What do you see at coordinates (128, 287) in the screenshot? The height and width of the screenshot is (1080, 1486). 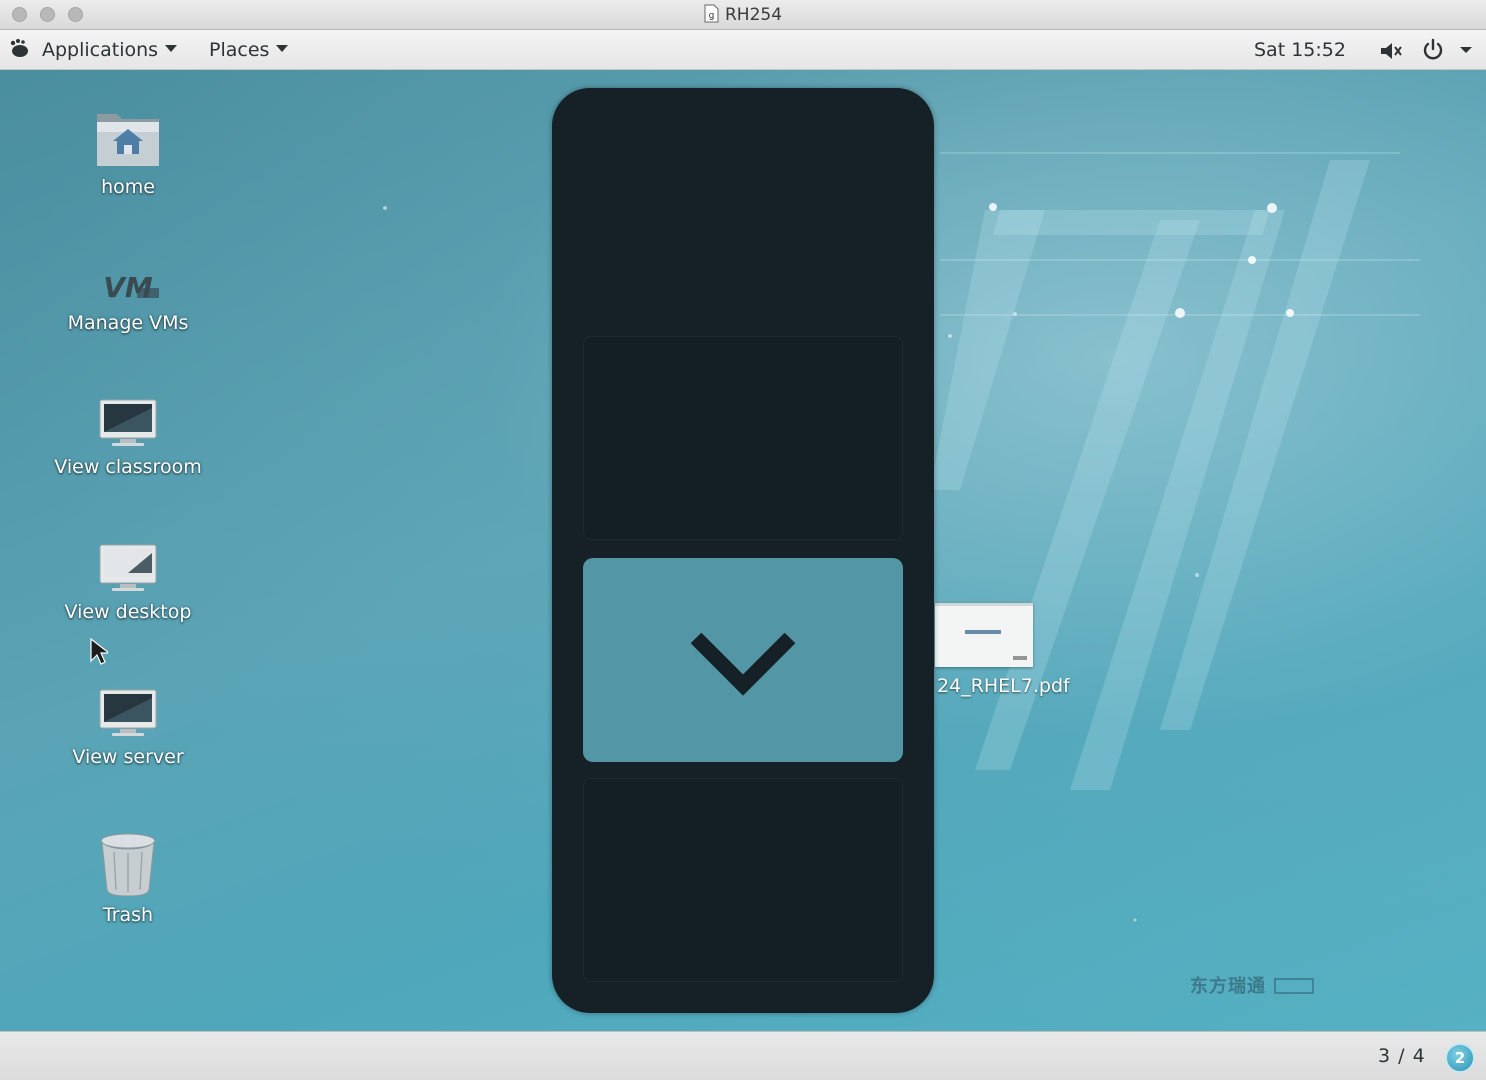 I see `svg-text: VM` at bounding box center [128, 287].